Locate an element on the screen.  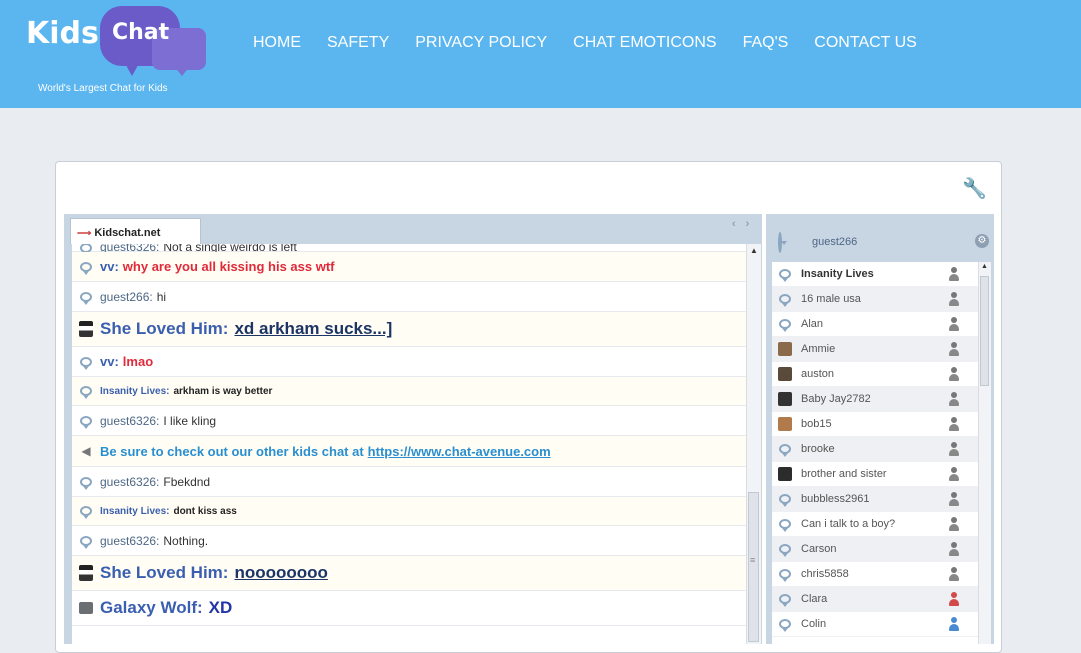
user-list-item: Alan is located at coordinates (875, 324).